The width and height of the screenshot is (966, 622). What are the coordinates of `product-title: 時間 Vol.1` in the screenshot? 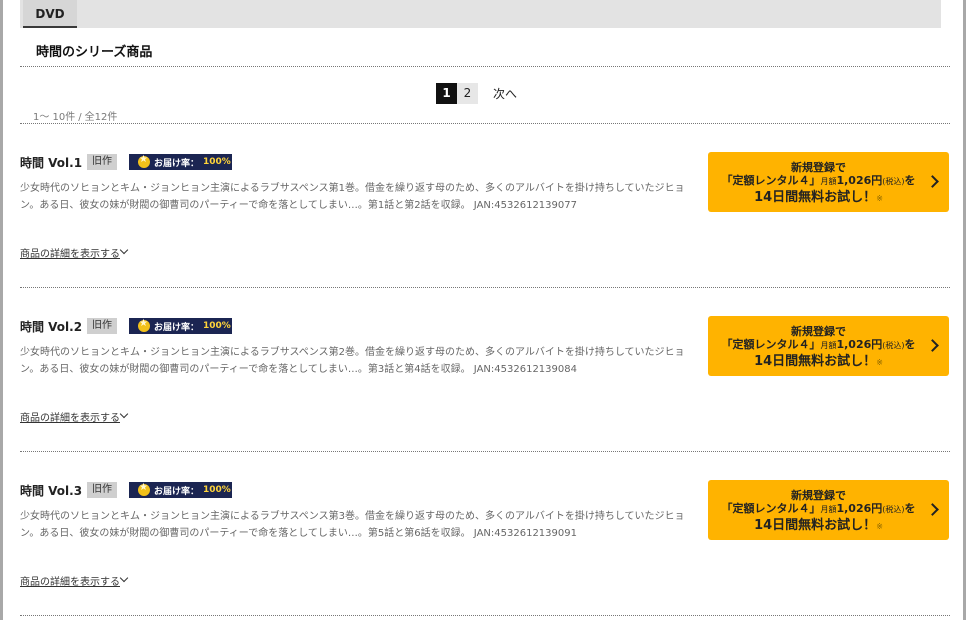 It's located at (51, 162).